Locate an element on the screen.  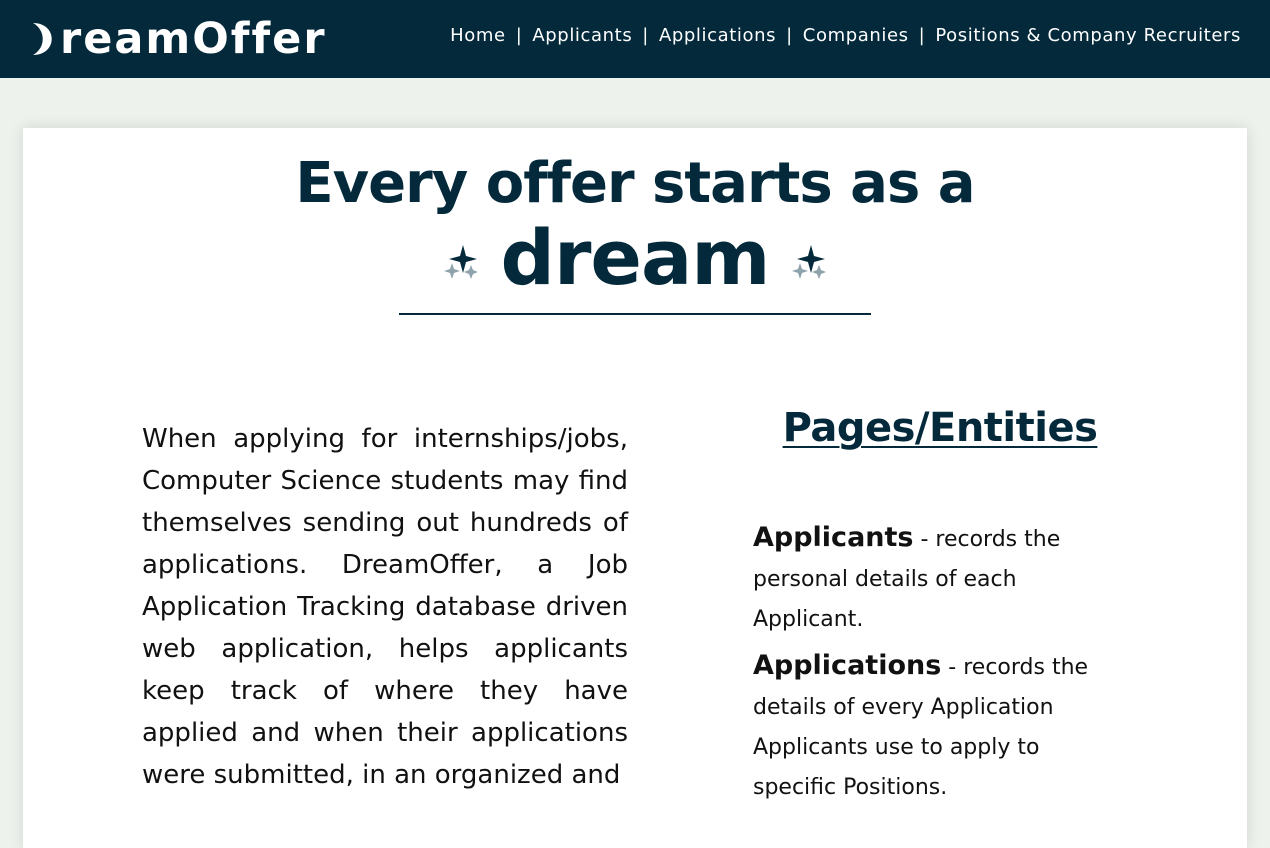
entity-name: Applicants is located at coordinates (833, 537).